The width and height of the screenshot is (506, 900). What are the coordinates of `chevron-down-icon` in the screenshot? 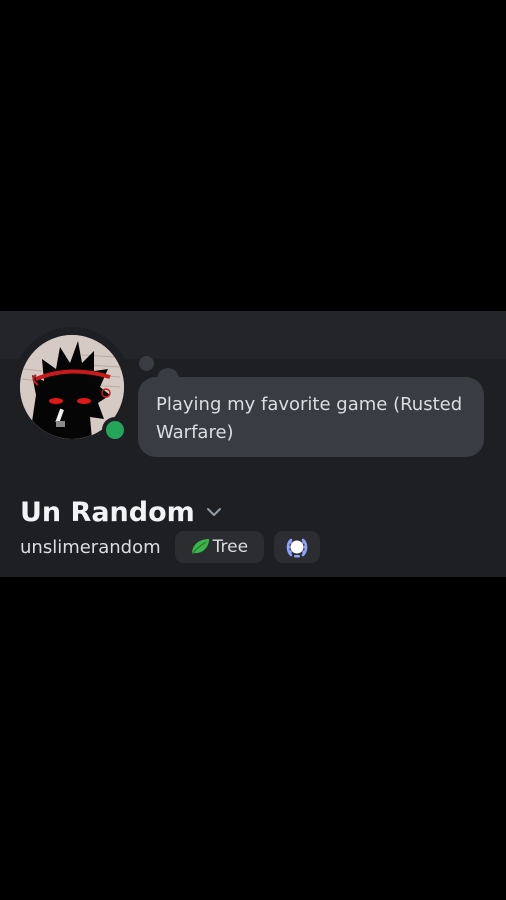 It's located at (214, 512).